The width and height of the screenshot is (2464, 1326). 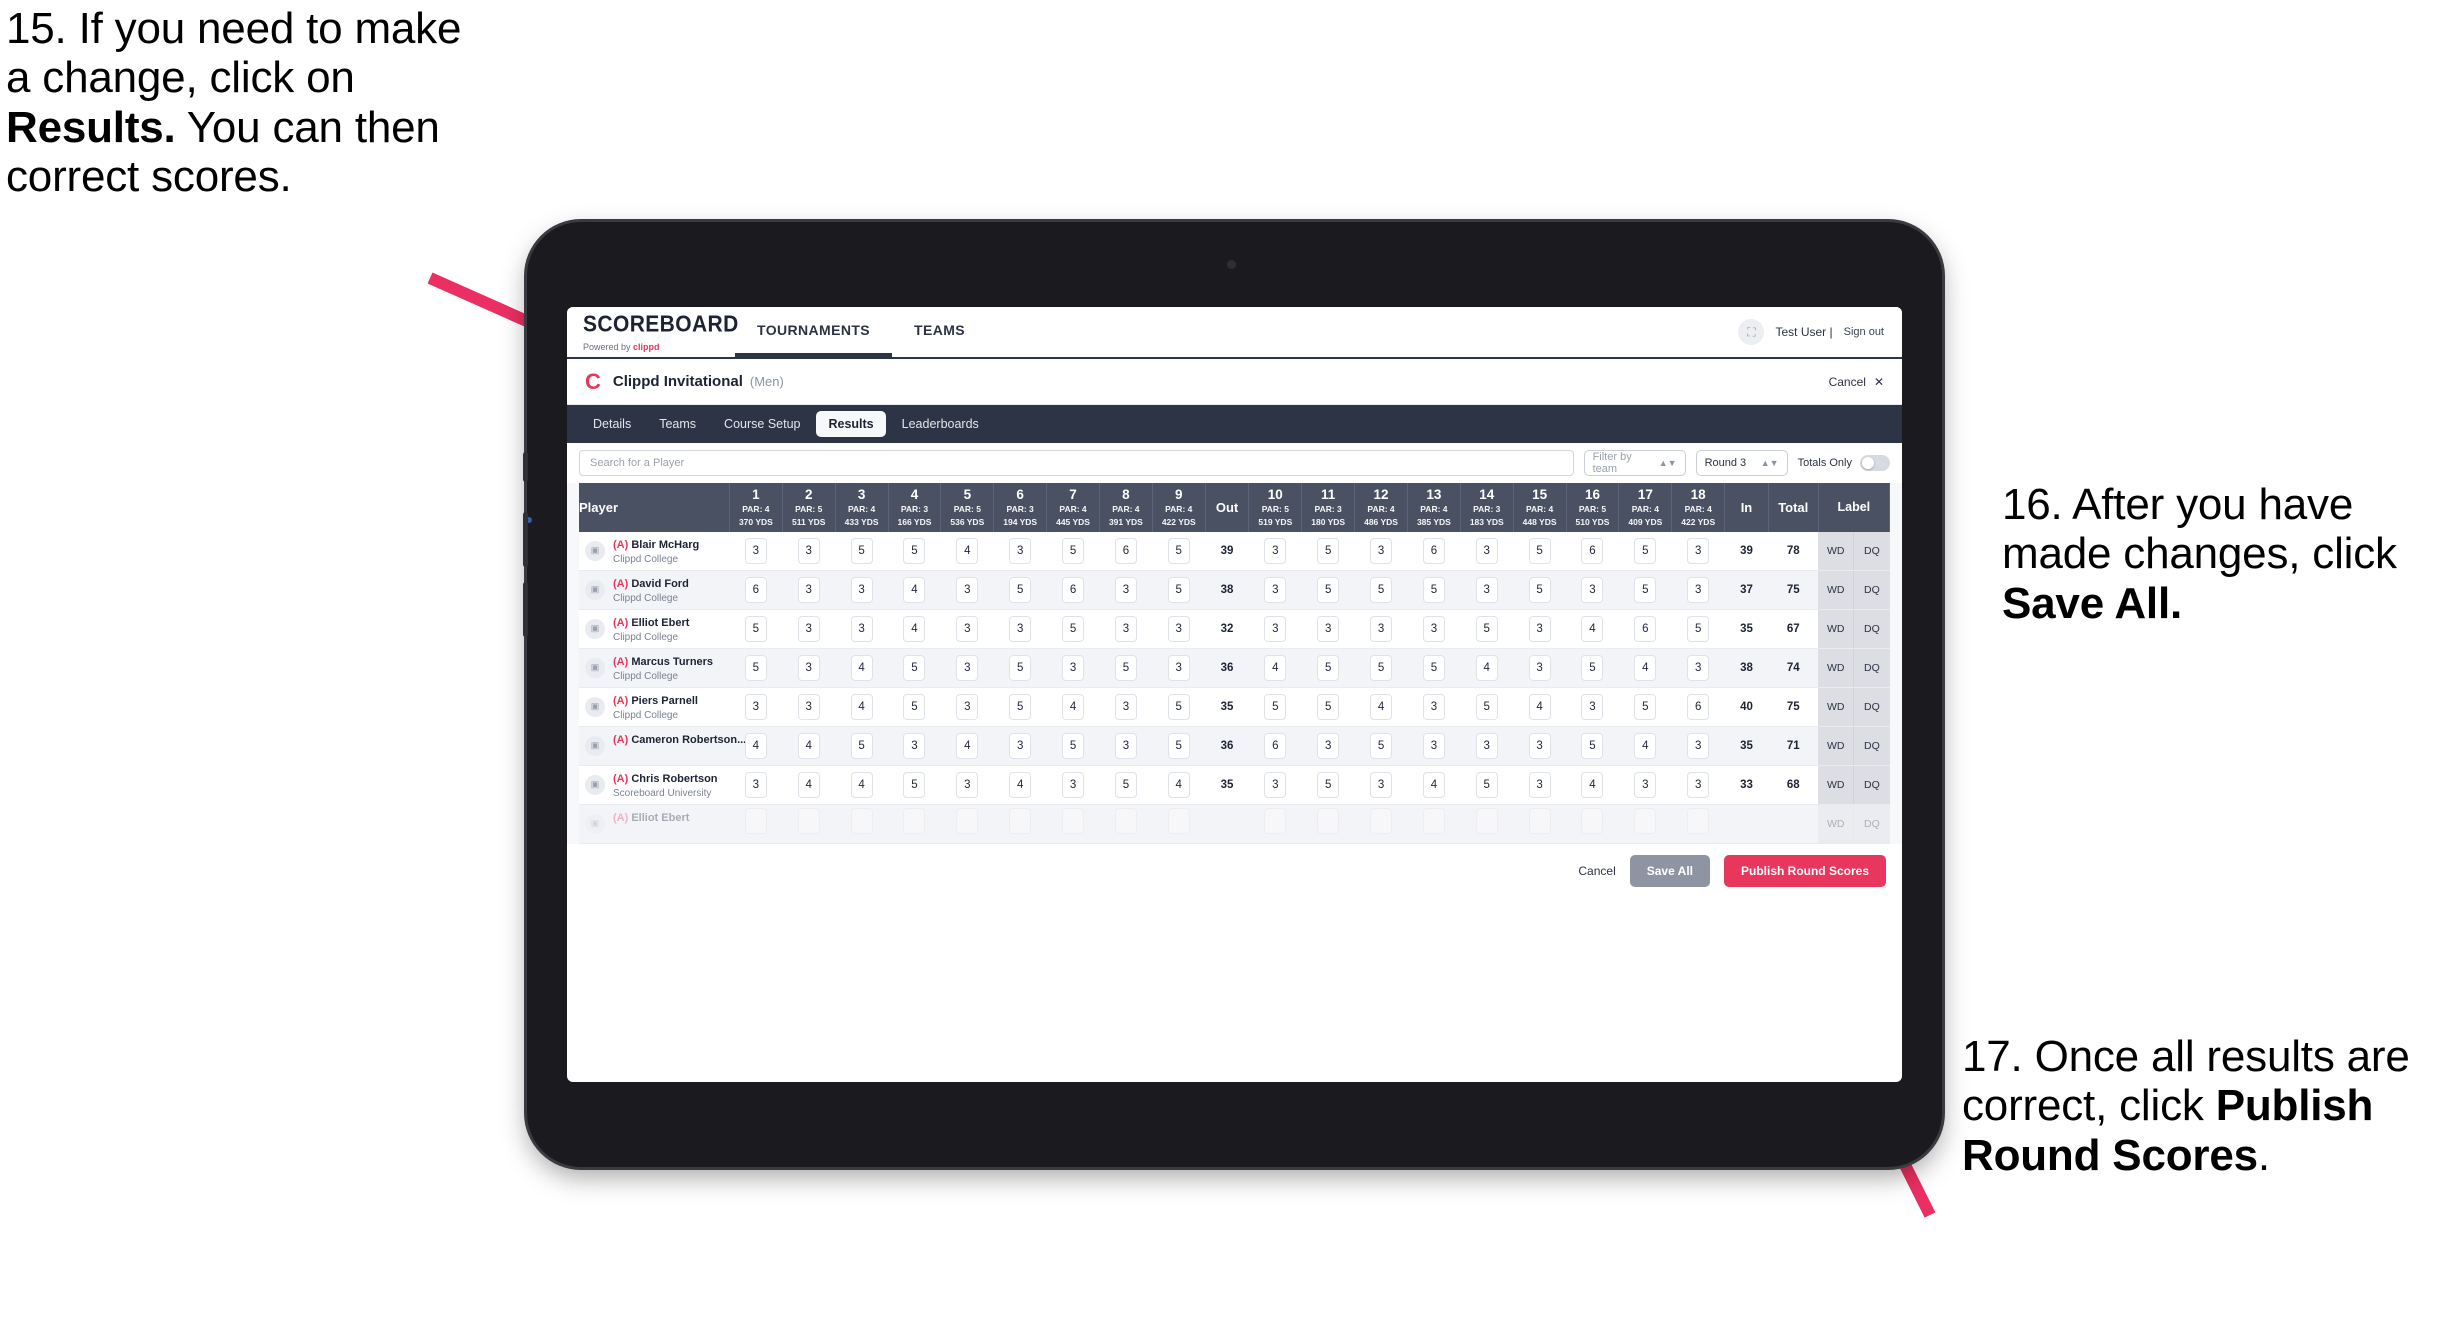 What do you see at coordinates (1487, 629) in the screenshot?
I see `score-cell-hole-14: 5` at bounding box center [1487, 629].